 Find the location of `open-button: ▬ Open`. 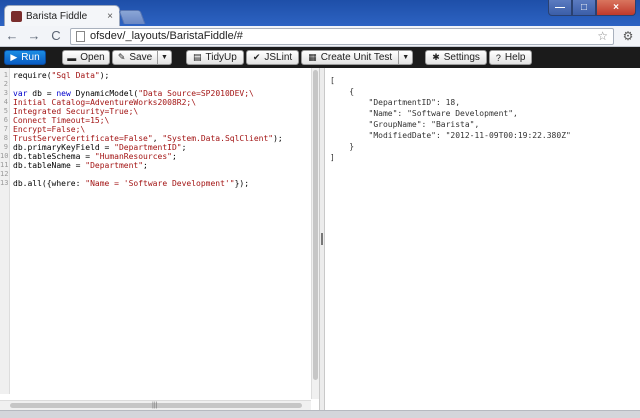

open-button: ▬ Open is located at coordinates (86, 57).